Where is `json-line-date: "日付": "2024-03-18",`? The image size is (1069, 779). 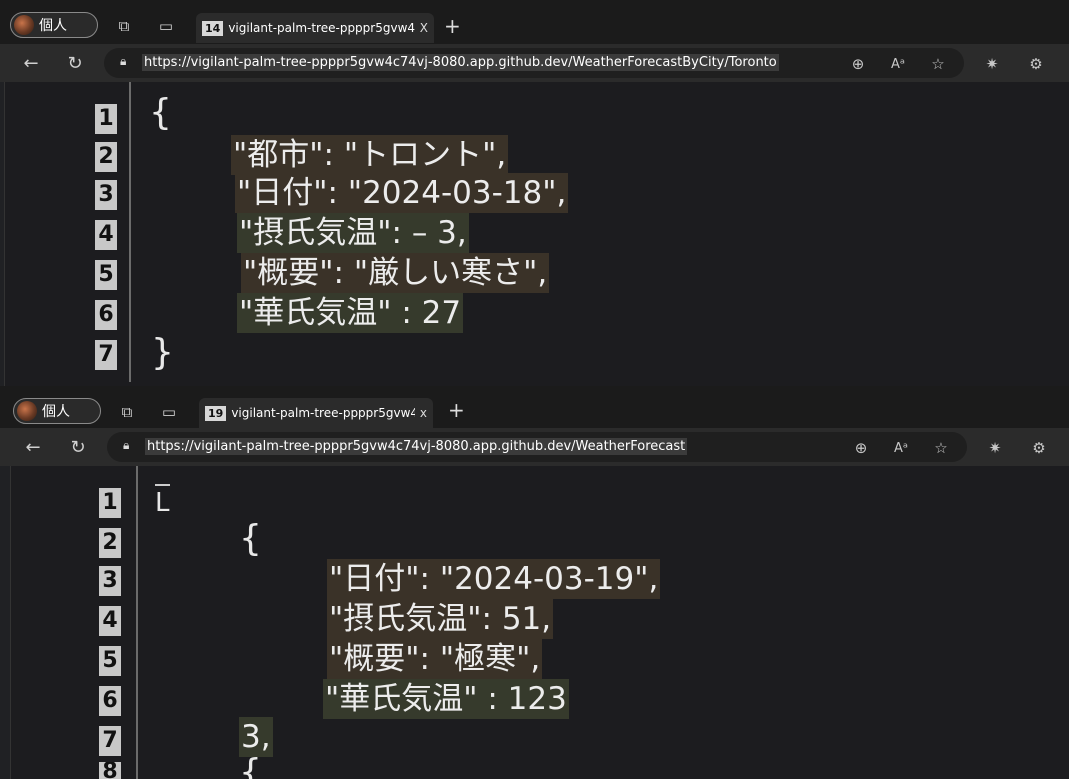 json-line-date: "日付": "2024-03-18", is located at coordinates (402, 193).